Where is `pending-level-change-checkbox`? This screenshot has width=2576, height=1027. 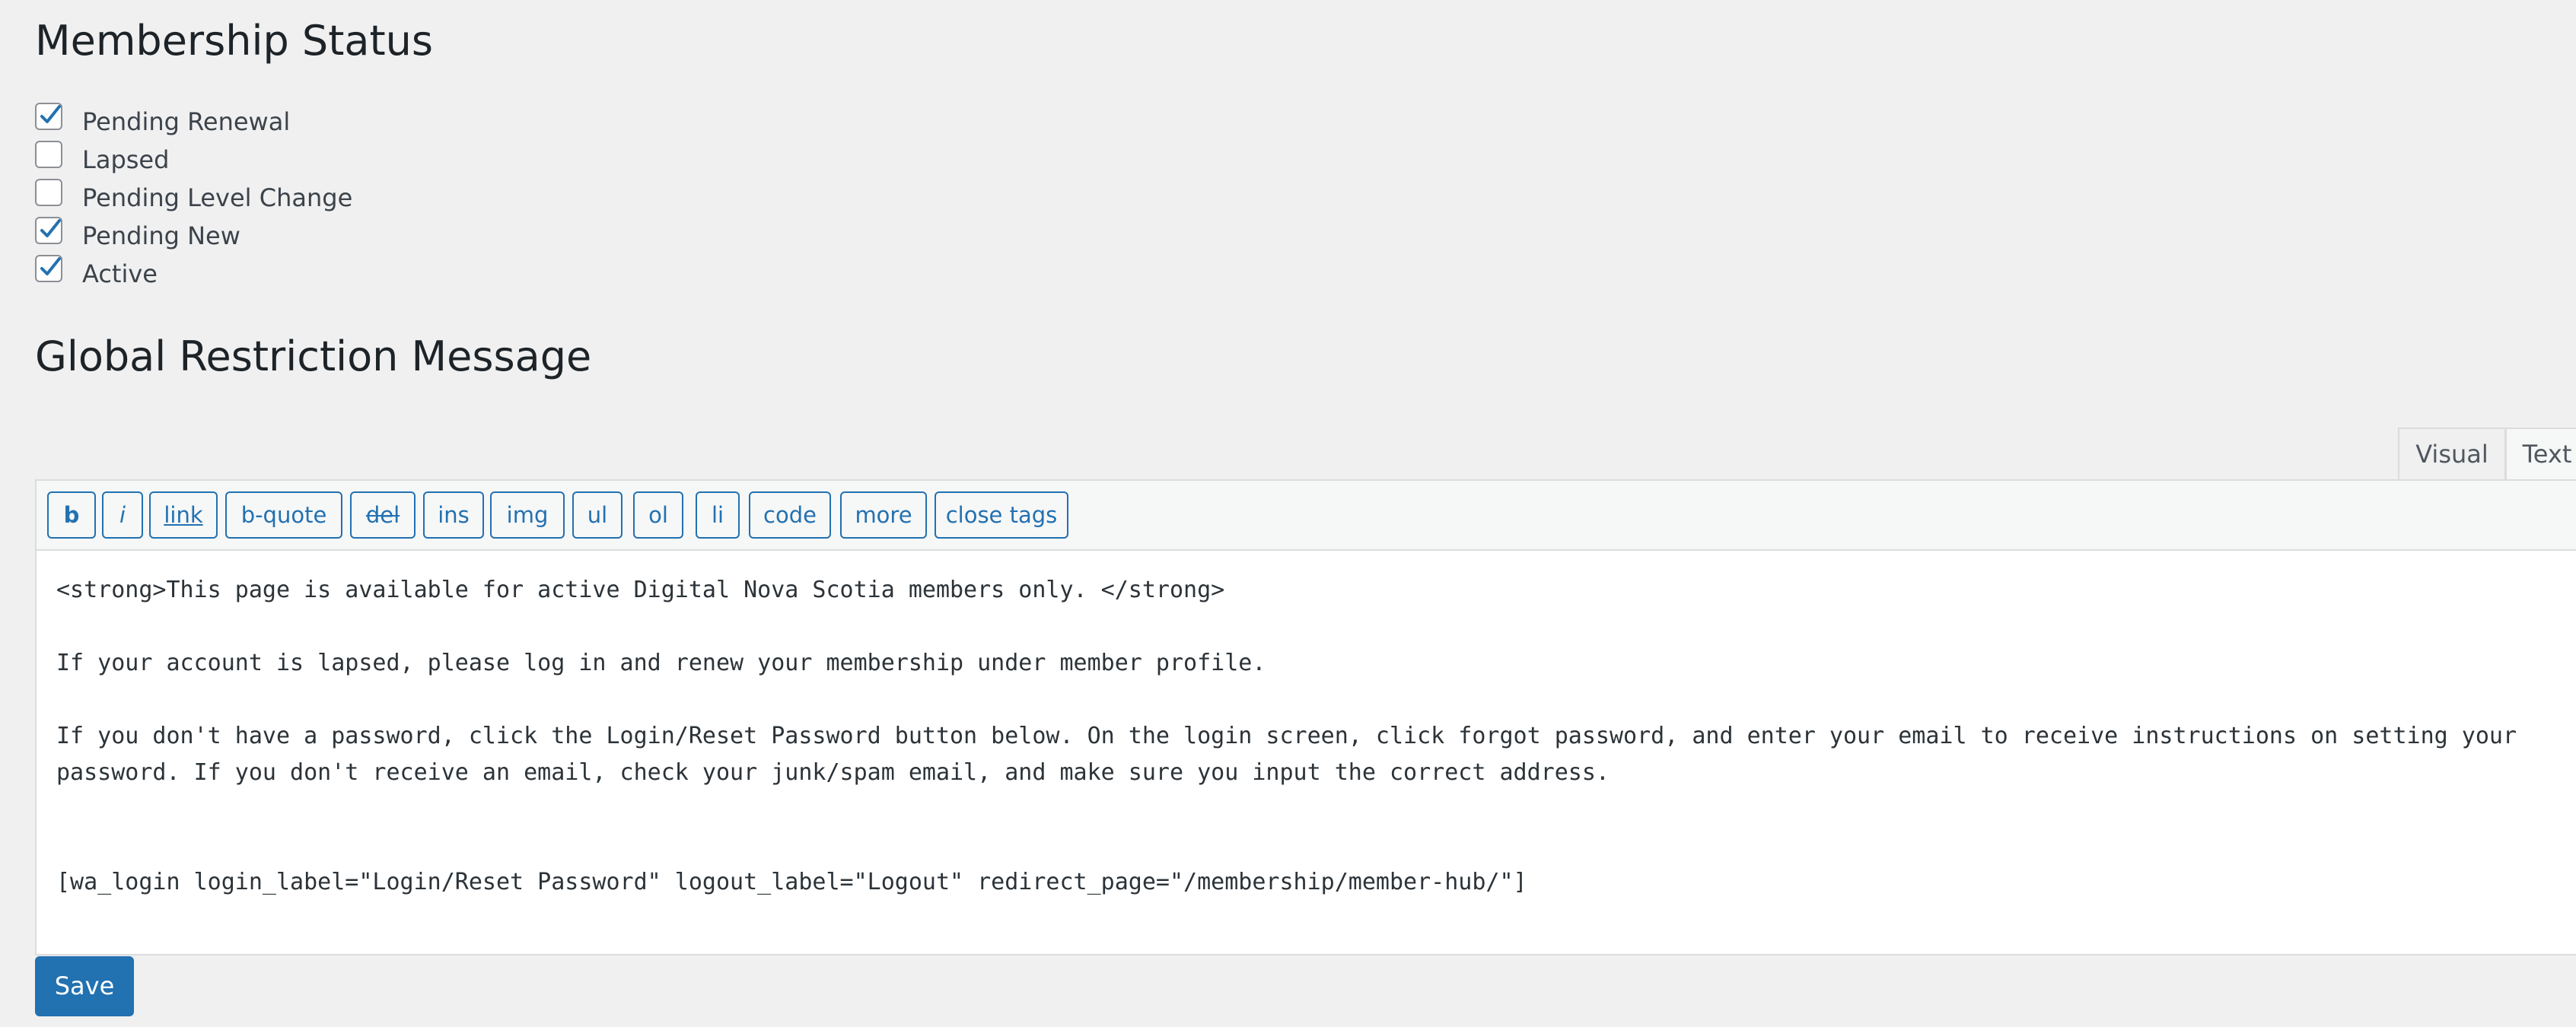
pending-level-change-checkbox is located at coordinates (48, 192).